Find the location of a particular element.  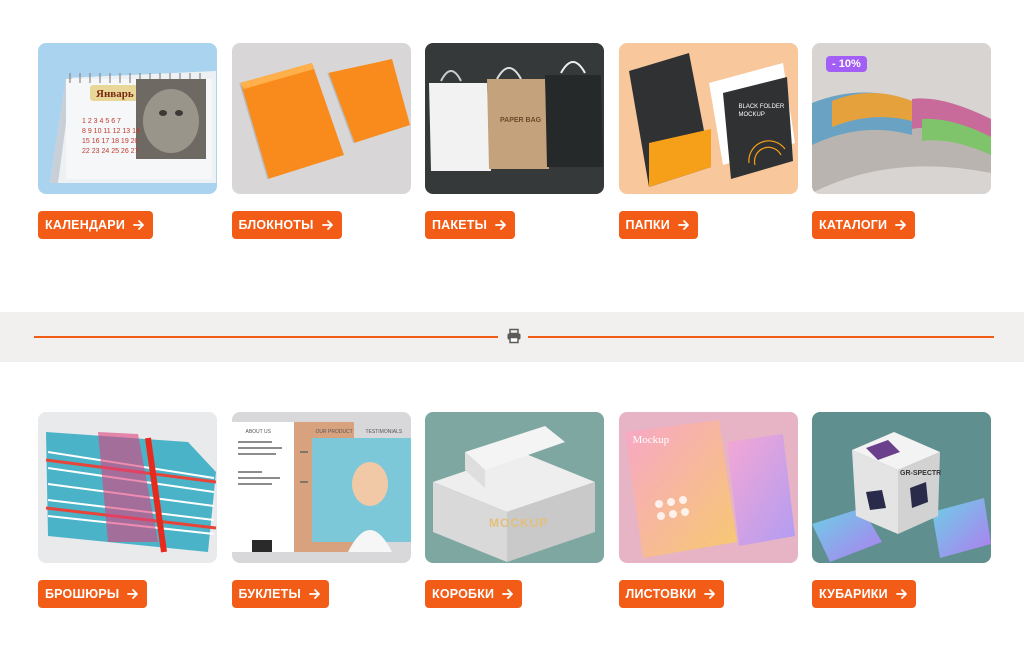

bags-image: PAPER BAG is located at coordinates (514, 118).